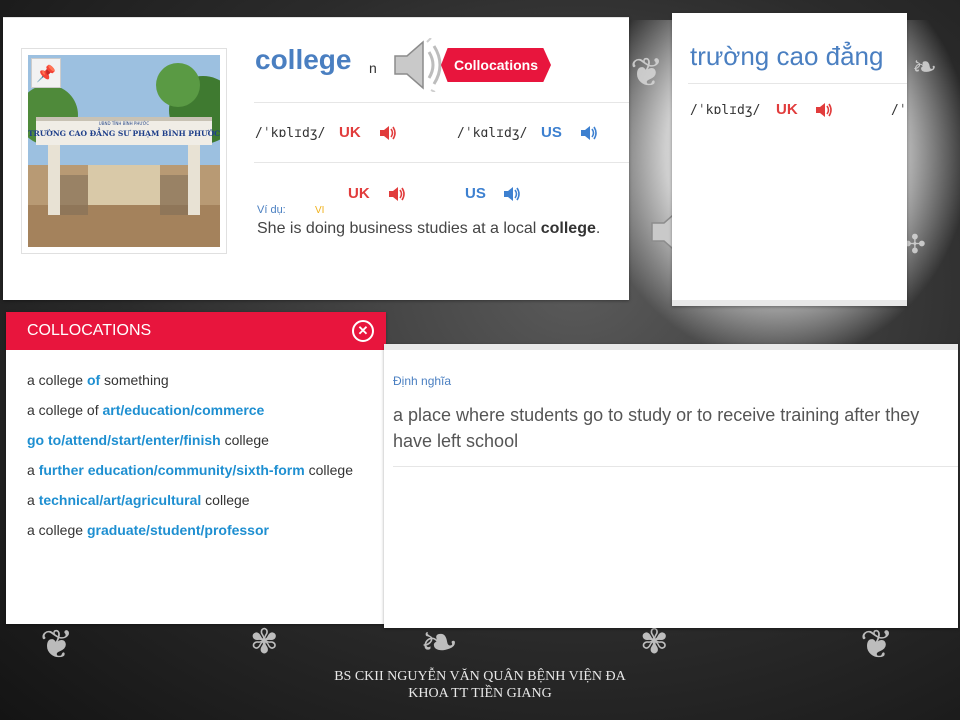 The width and height of the screenshot is (960, 720). I want to click on ornament-bottom-4: ✾, so click(654, 642).